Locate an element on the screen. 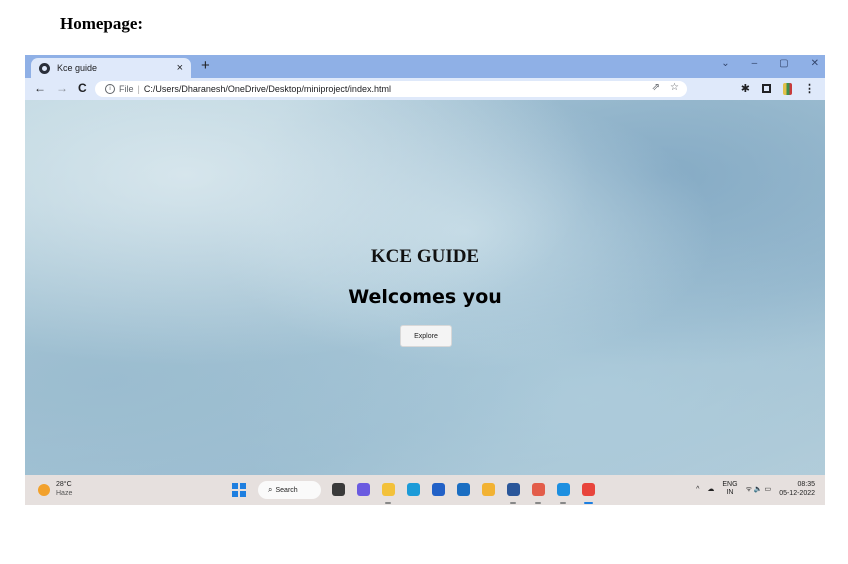 This screenshot has height=564, width=848. tray-chevron-icon: ^ is located at coordinates (697, 489).